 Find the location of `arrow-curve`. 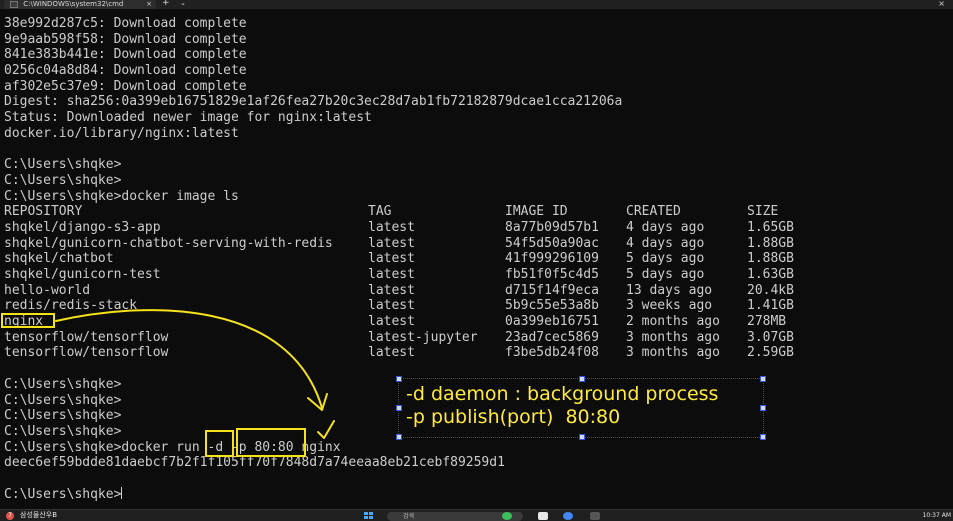

arrow-curve is located at coordinates (189, 359).